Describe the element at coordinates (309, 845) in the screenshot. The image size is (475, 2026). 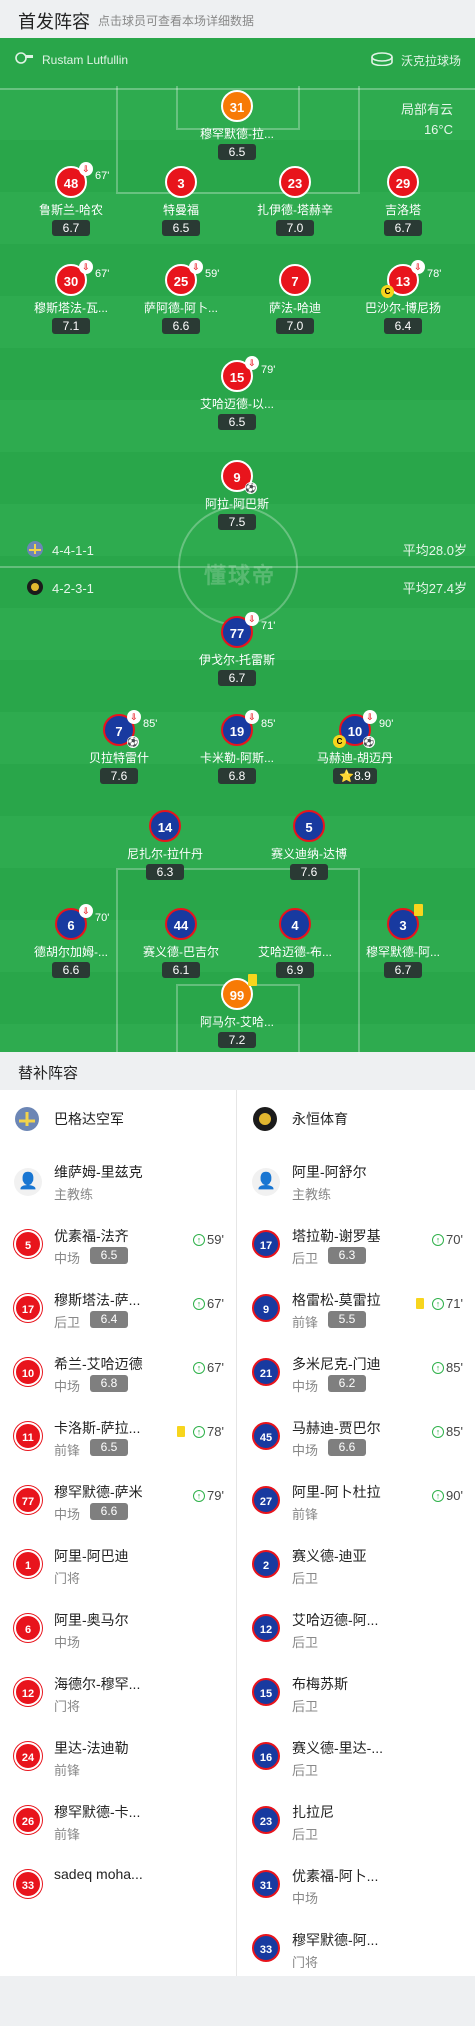
I see `away-player: 5 赛义迪纳-达博 7.6` at that location.